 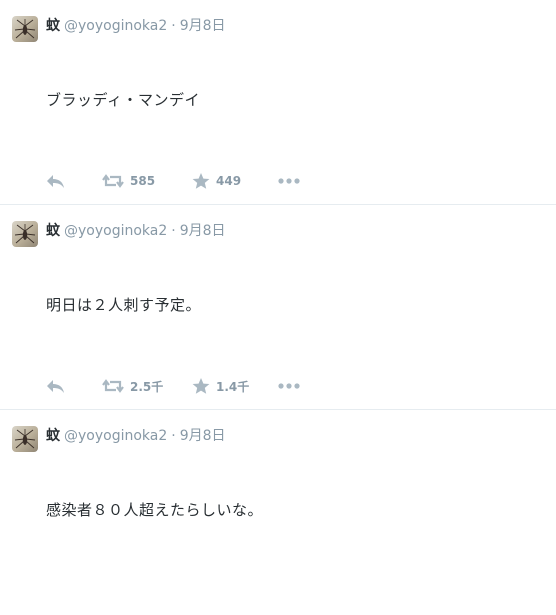 I want to click on tweet-actions: 2.5千 1.4千, so click(x=196, y=386).